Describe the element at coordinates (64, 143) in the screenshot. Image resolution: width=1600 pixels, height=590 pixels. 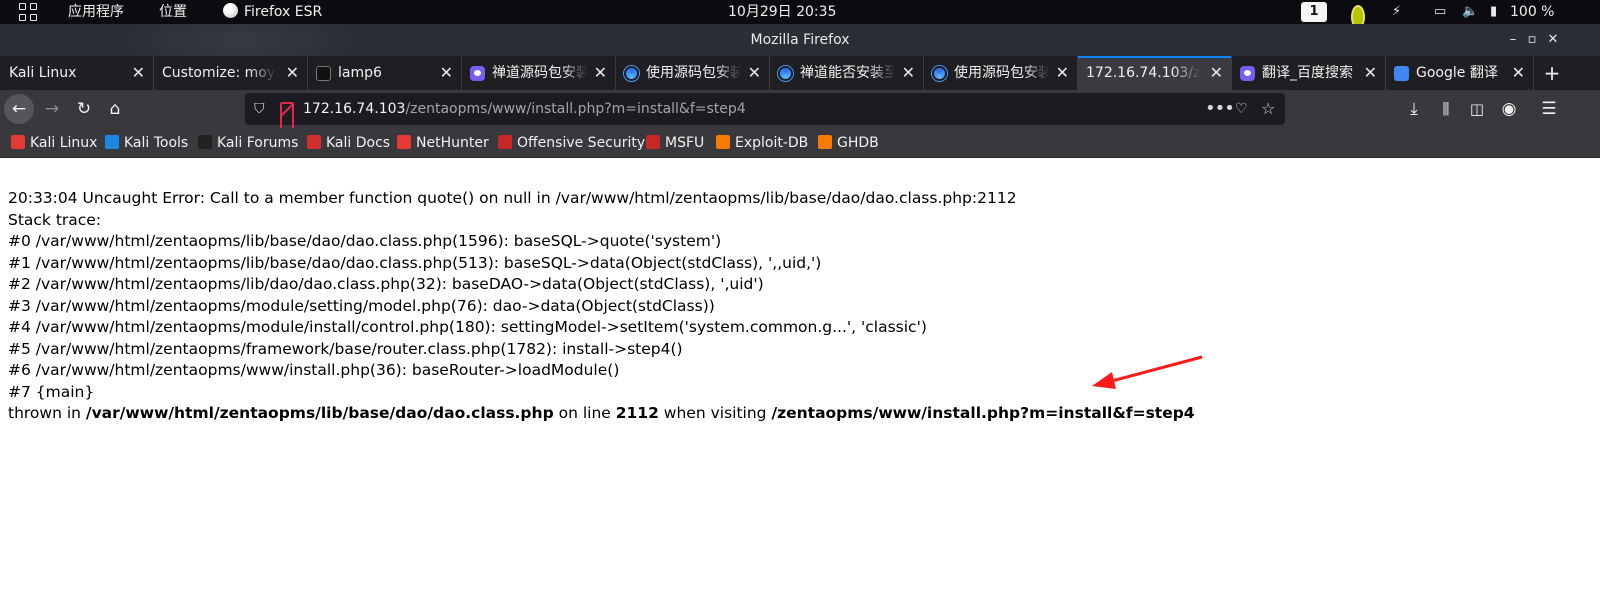
I see `bookmark-label: Kali Linux` at that location.